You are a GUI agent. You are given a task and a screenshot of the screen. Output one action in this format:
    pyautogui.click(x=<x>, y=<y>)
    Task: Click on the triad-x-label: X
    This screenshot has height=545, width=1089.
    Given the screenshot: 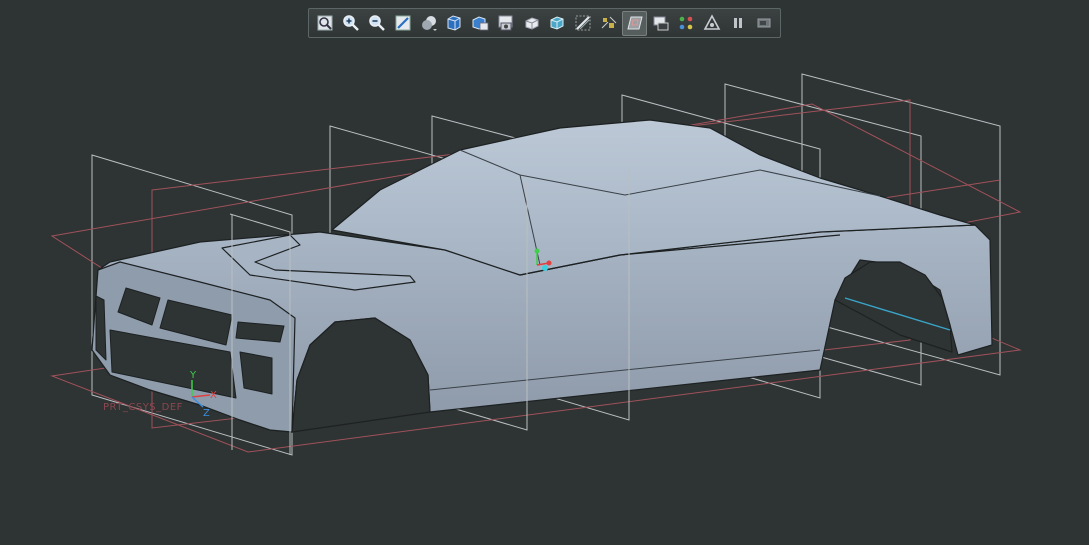 What is the action you would take?
    pyautogui.click(x=213, y=395)
    